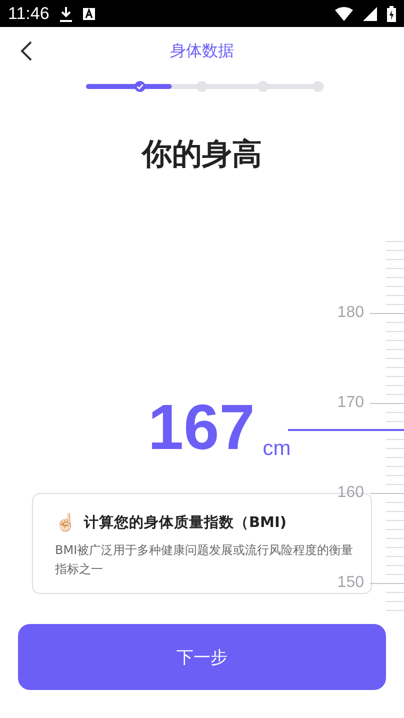 The image size is (404, 718). What do you see at coordinates (66, 14) in the screenshot?
I see `download-icon` at bounding box center [66, 14].